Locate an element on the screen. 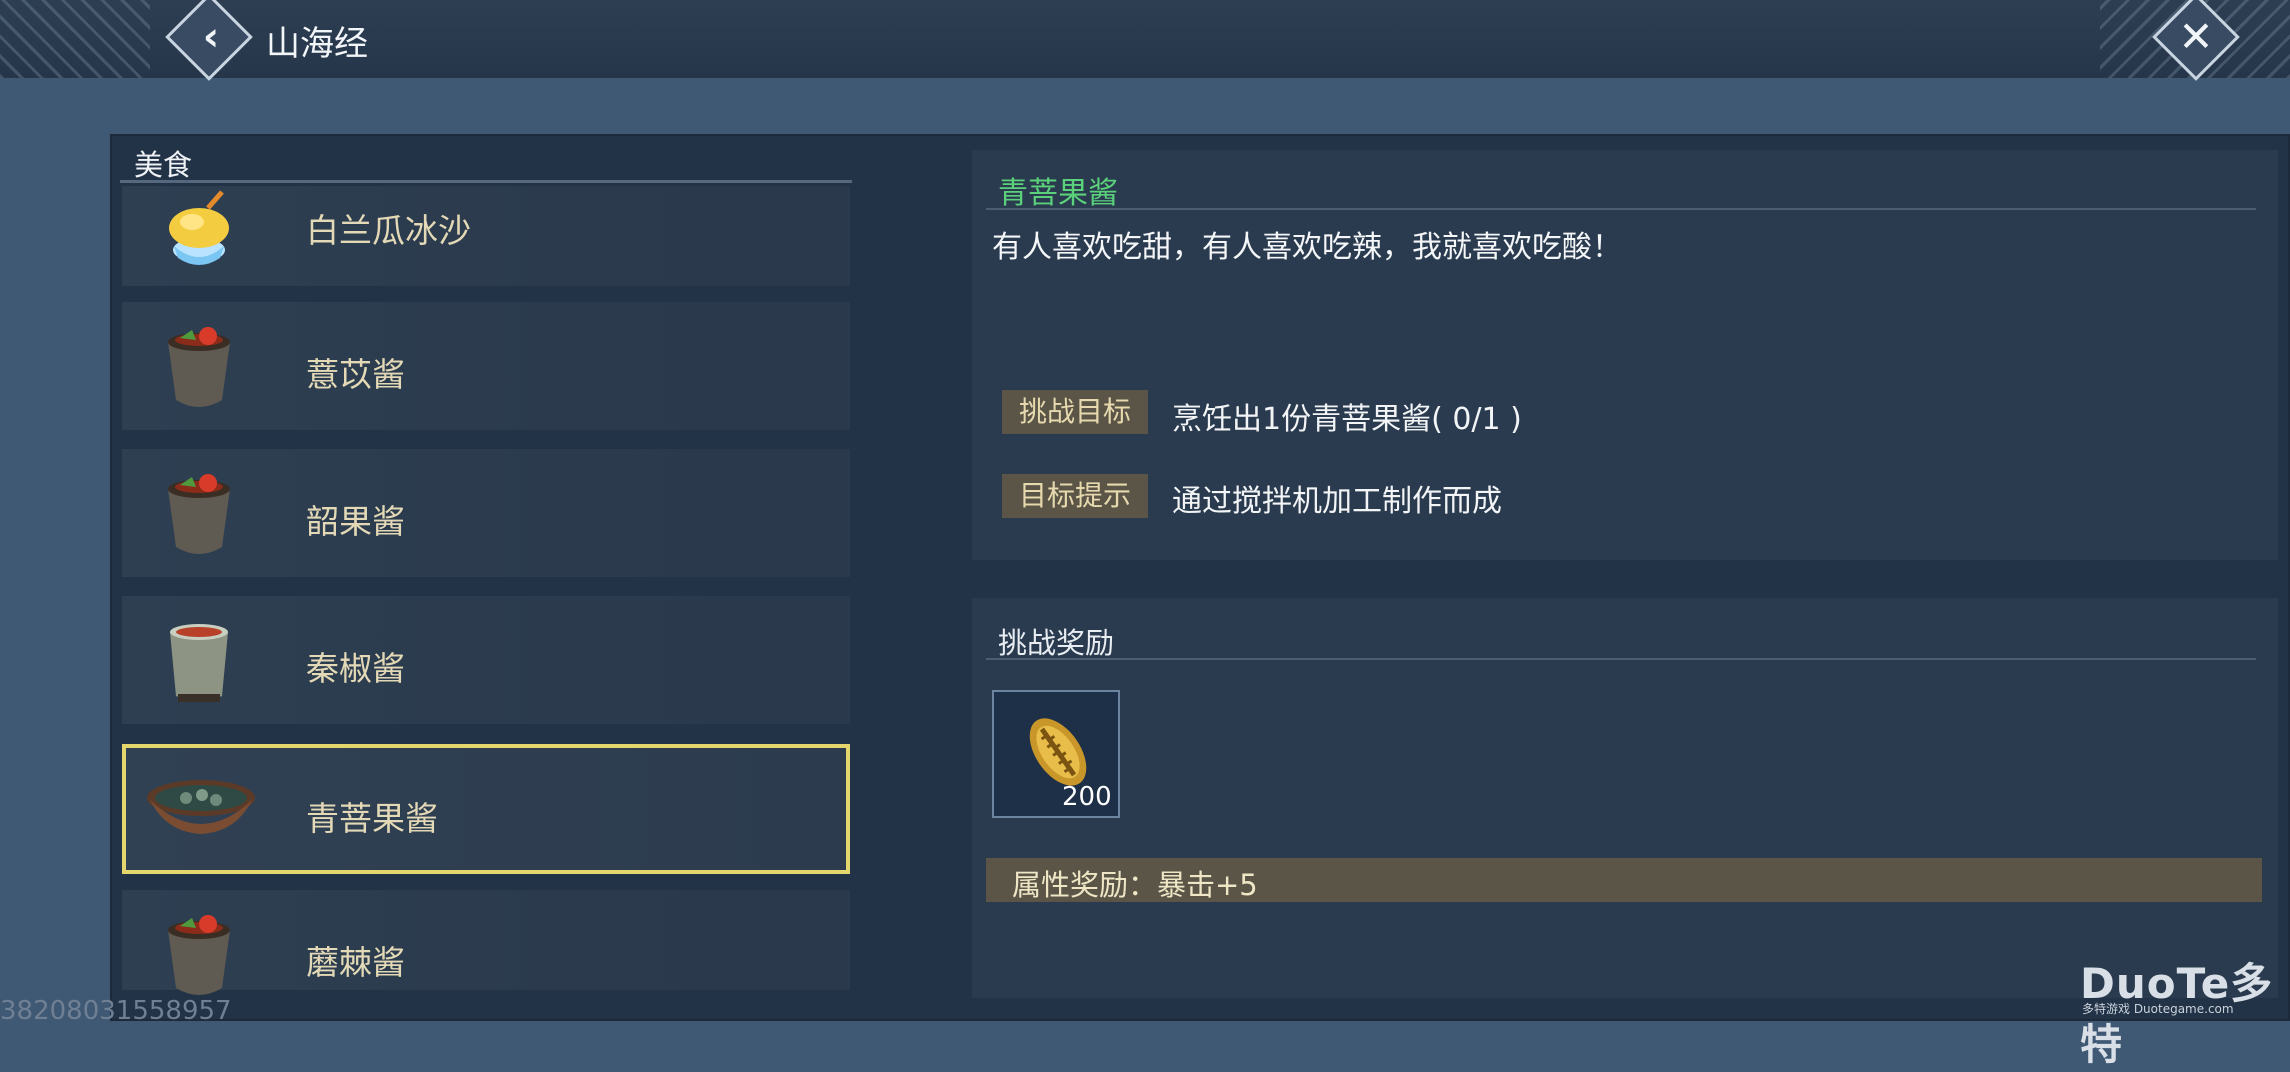  list-item-label: 白兰瓜冰沙 is located at coordinates (388, 230).